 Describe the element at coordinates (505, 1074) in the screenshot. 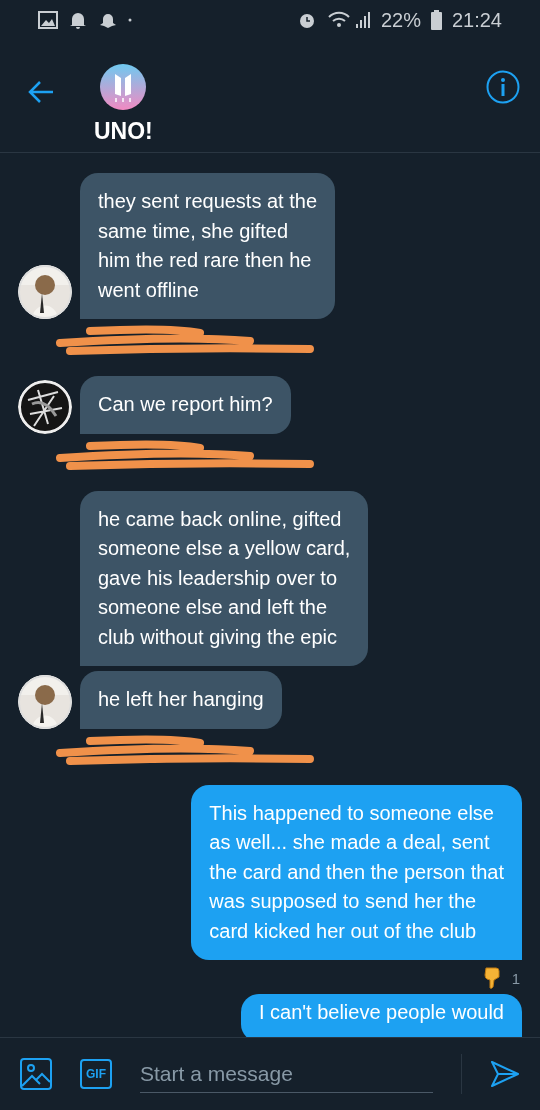

I see `send-icon` at that location.